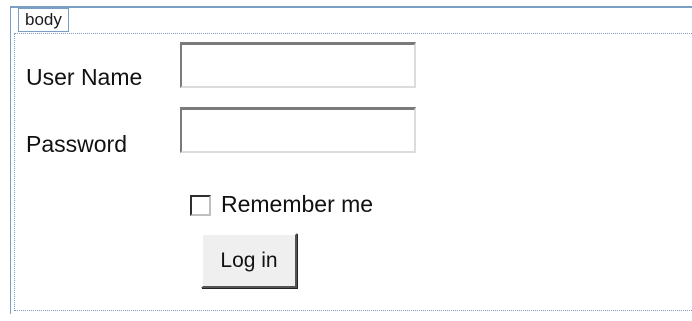 The image size is (692, 321). What do you see at coordinates (297, 204) in the screenshot?
I see `remember-me-label: Remember me` at bounding box center [297, 204].